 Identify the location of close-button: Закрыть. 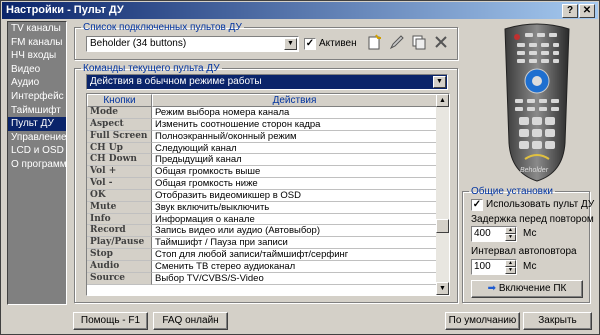
(557, 321).